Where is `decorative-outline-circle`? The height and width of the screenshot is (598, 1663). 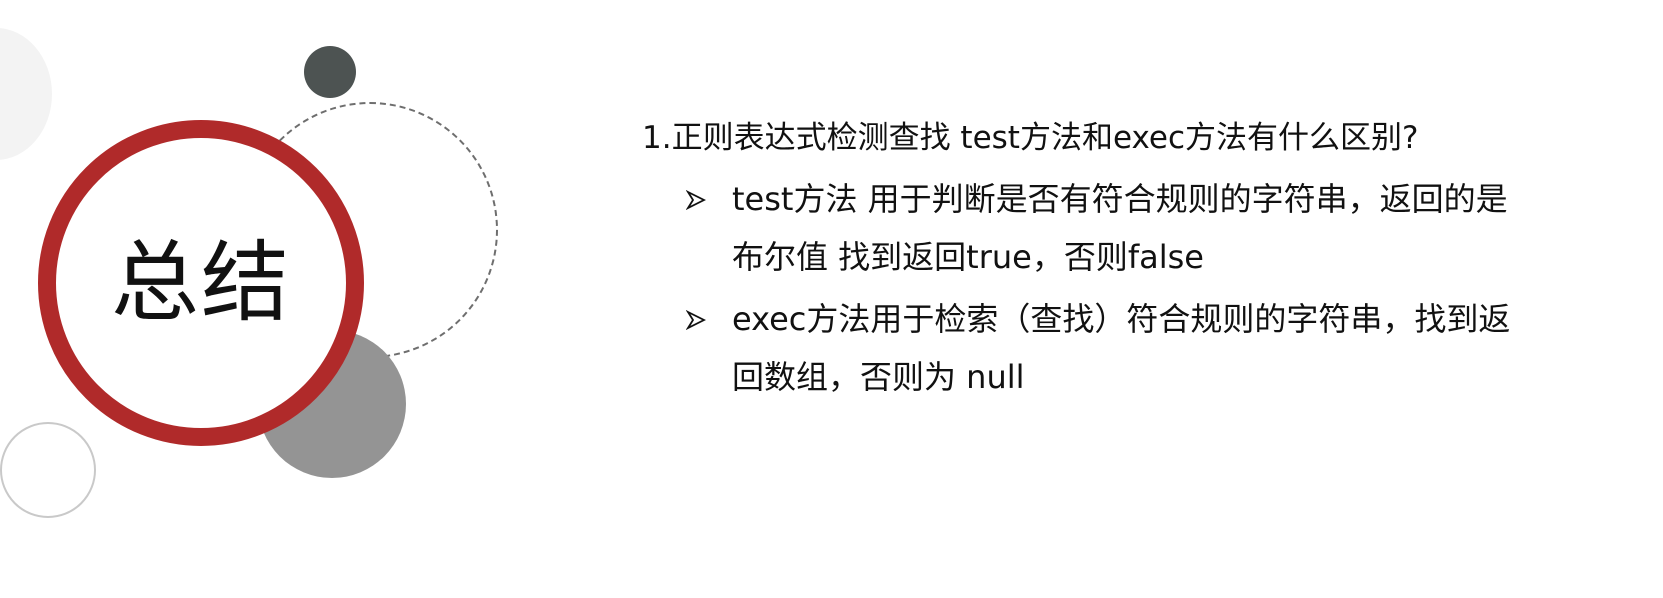 decorative-outline-circle is located at coordinates (48, 470).